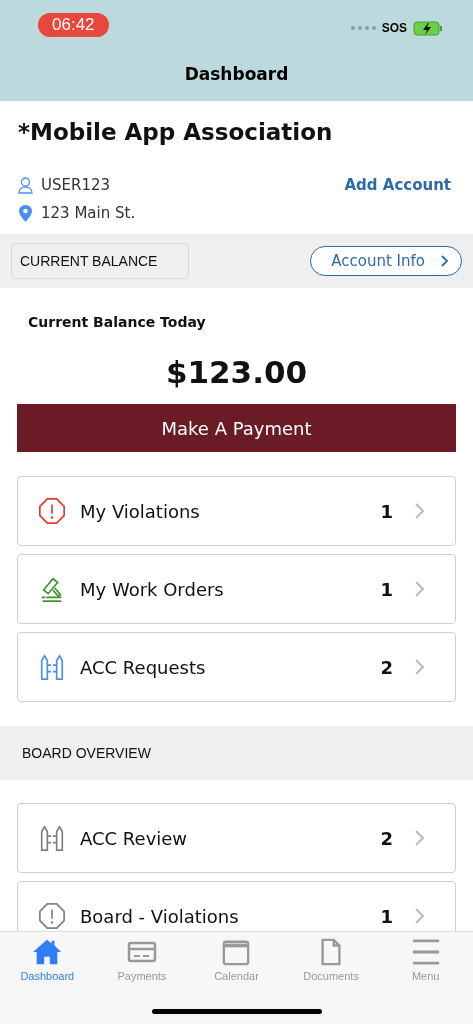 Image resolution: width=473 pixels, height=1024 pixels. Describe the element at coordinates (117, 322) in the screenshot. I see `balance-caption: Current Balance Today` at that location.